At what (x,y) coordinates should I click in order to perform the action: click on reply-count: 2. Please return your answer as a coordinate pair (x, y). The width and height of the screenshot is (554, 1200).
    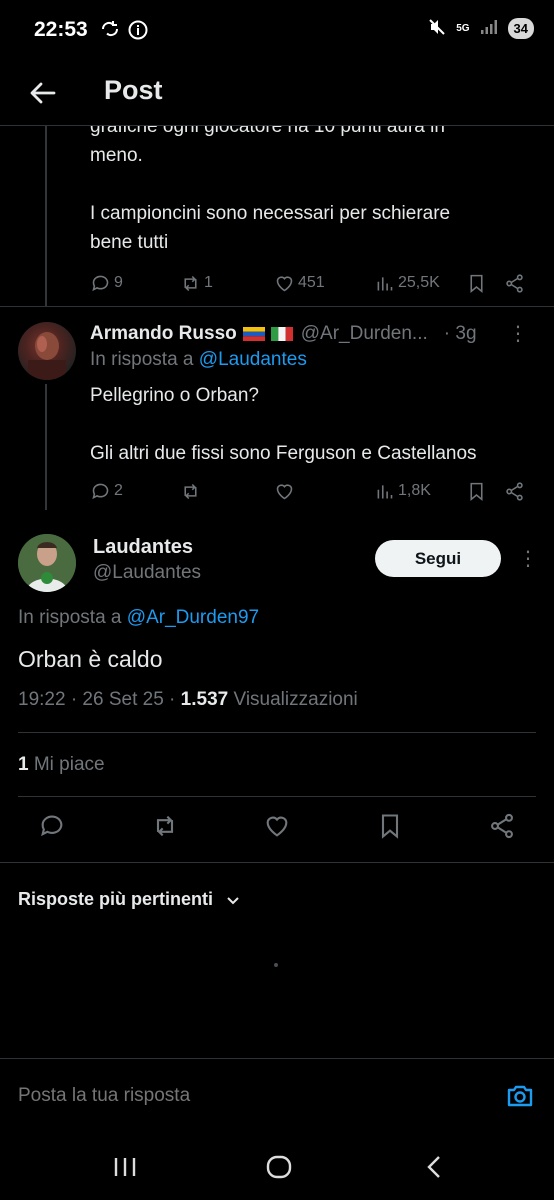
    Looking at the image, I should click on (118, 490).